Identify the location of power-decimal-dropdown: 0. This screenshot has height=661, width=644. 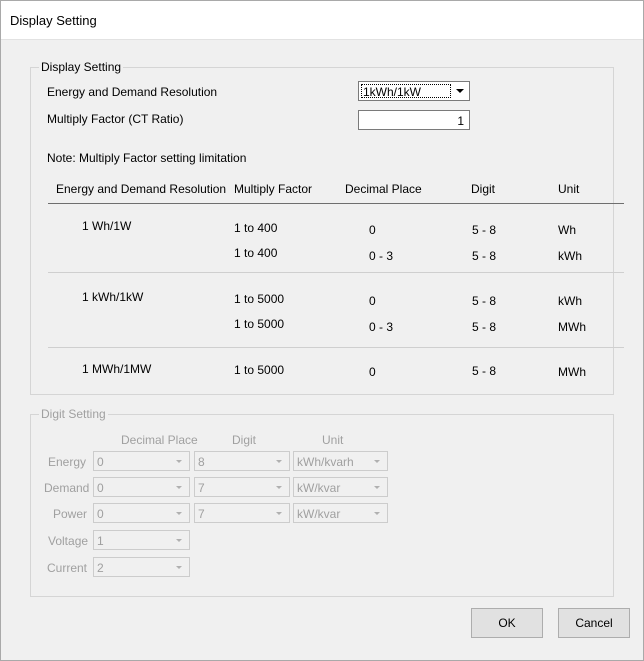
(141, 513).